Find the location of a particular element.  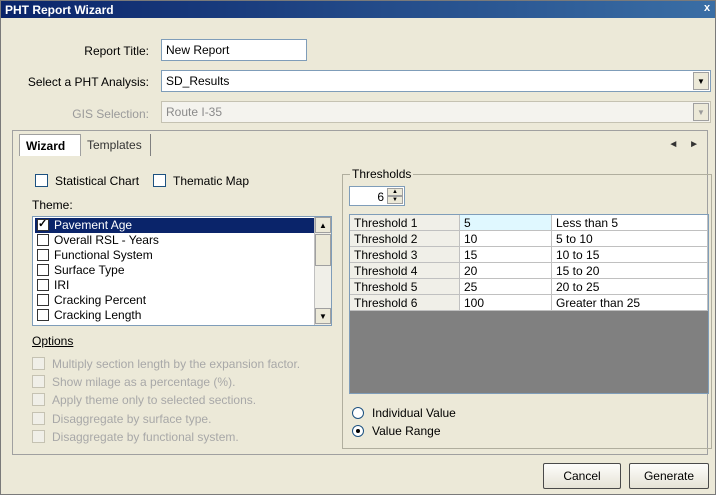

theme-item-label: IRI is located at coordinates (62, 285).